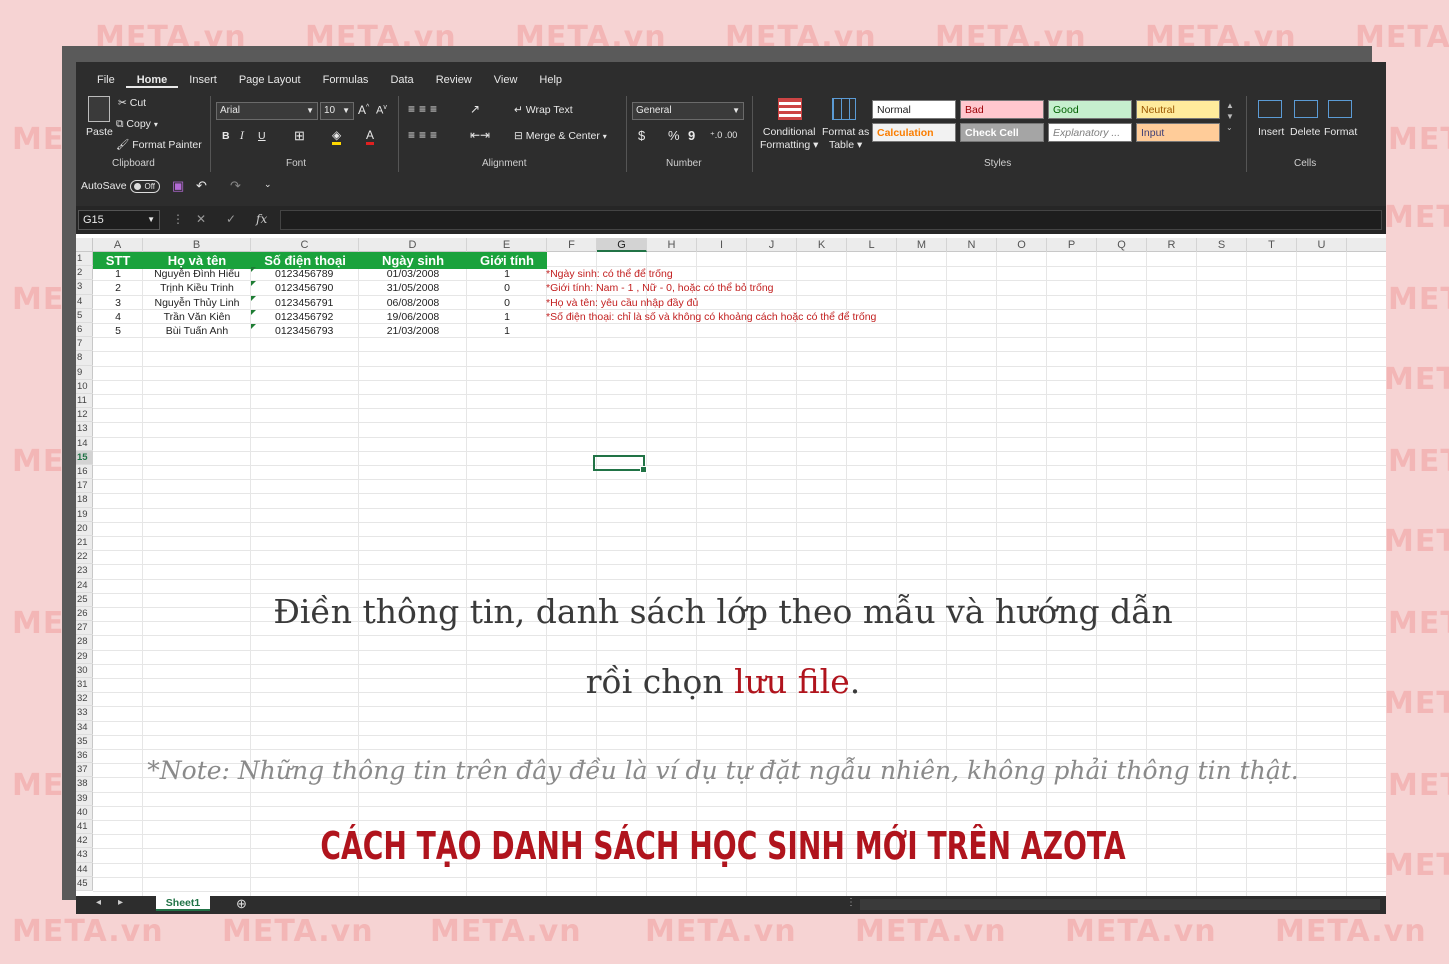 The width and height of the screenshot is (1449, 964). Describe the element at coordinates (1120, 904) in the screenshot. I see `horizontal-scrollbar` at that location.